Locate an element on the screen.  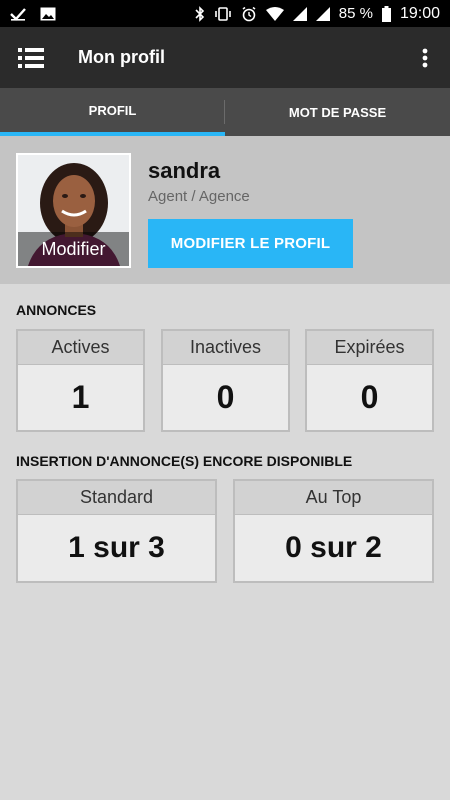
card-label: Inactives is located at coordinates (225, 348).